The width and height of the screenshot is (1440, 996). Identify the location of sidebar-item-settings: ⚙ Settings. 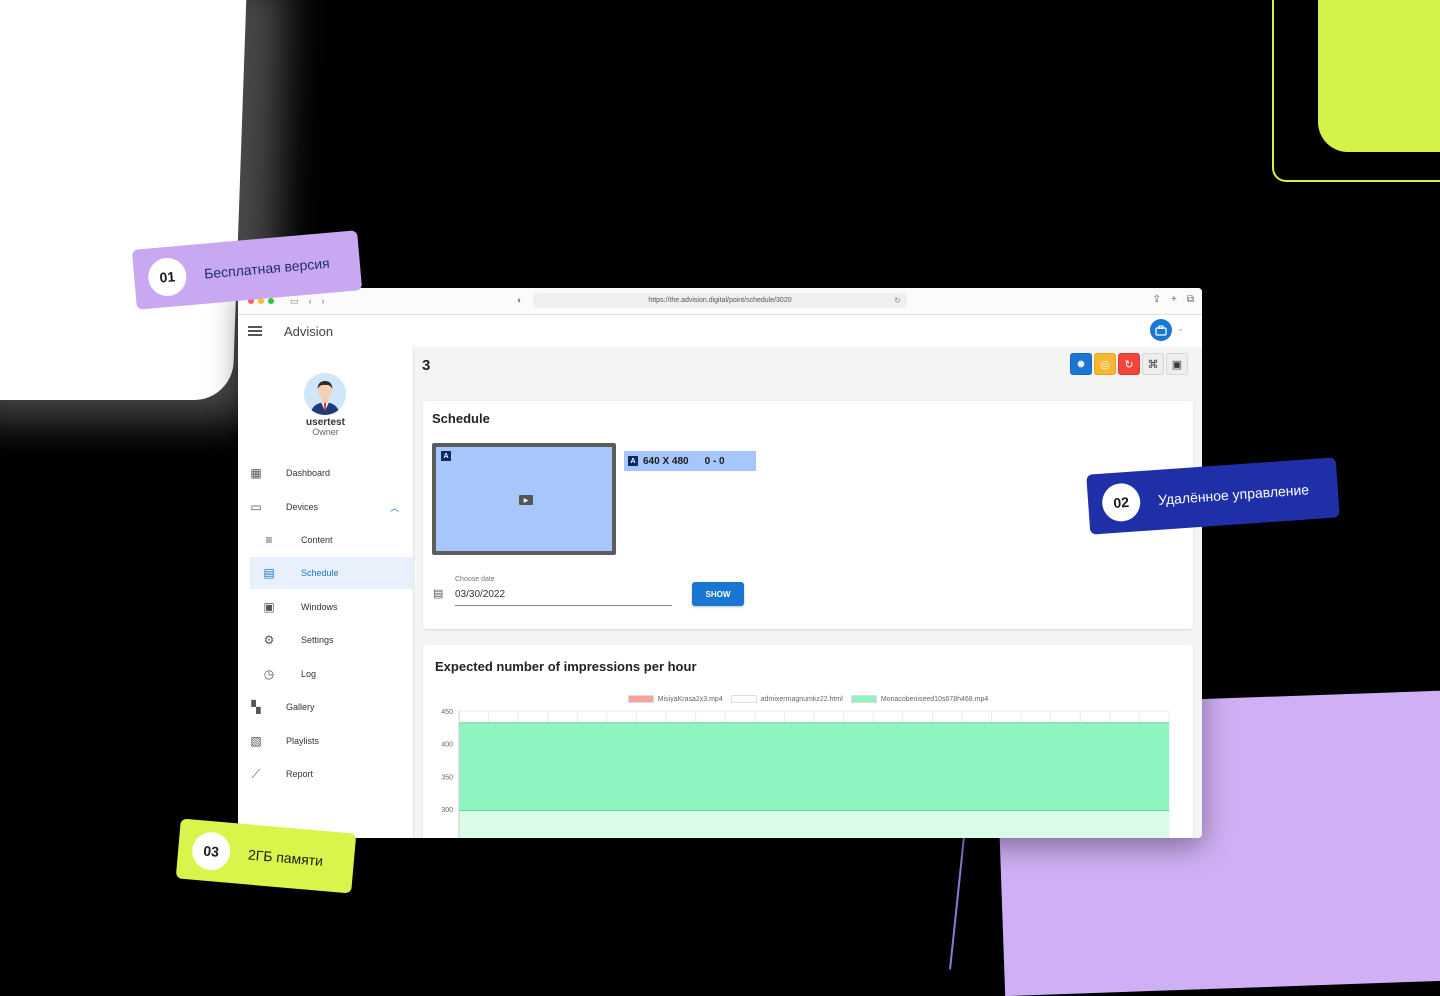
(325, 640).